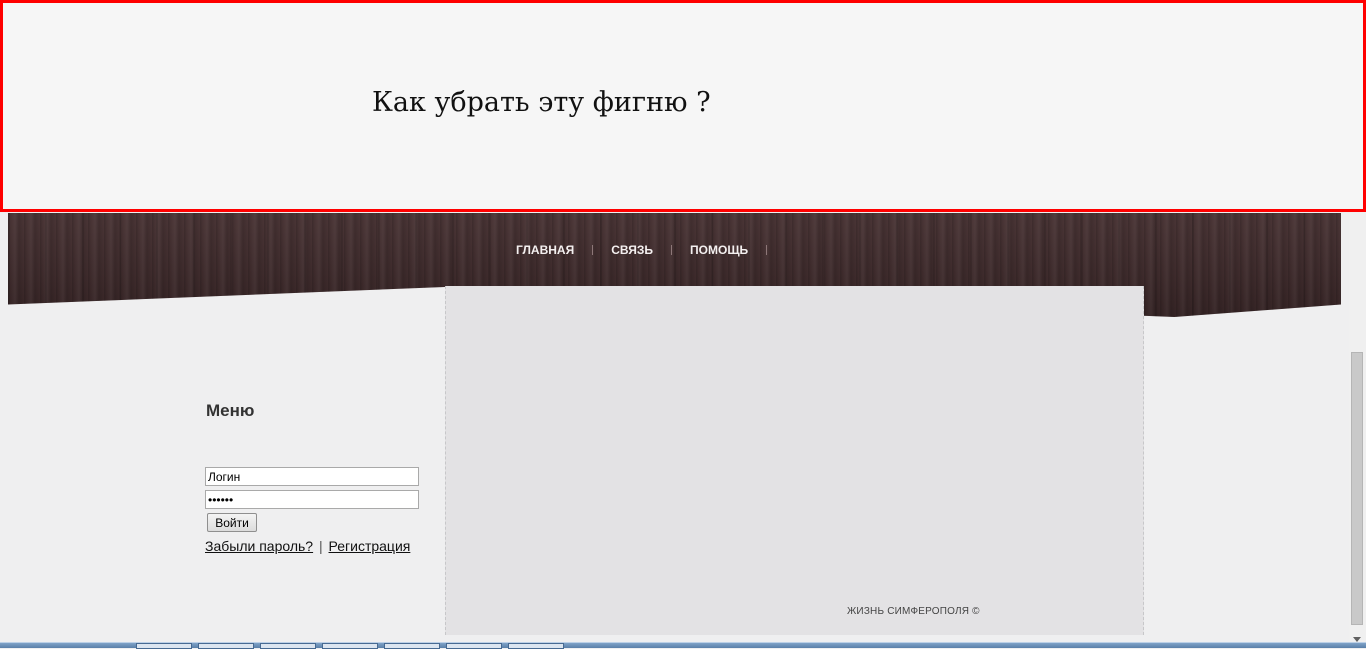  What do you see at coordinates (312, 476) in the screenshot?
I see `login-input` at bounding box center [312, 476].